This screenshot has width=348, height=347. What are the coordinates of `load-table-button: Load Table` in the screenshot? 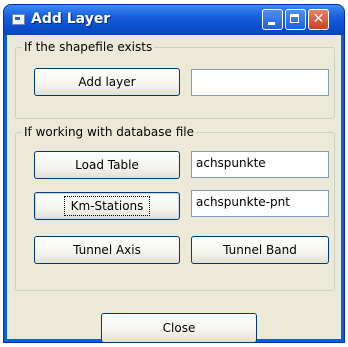 It's located at (107, 165).